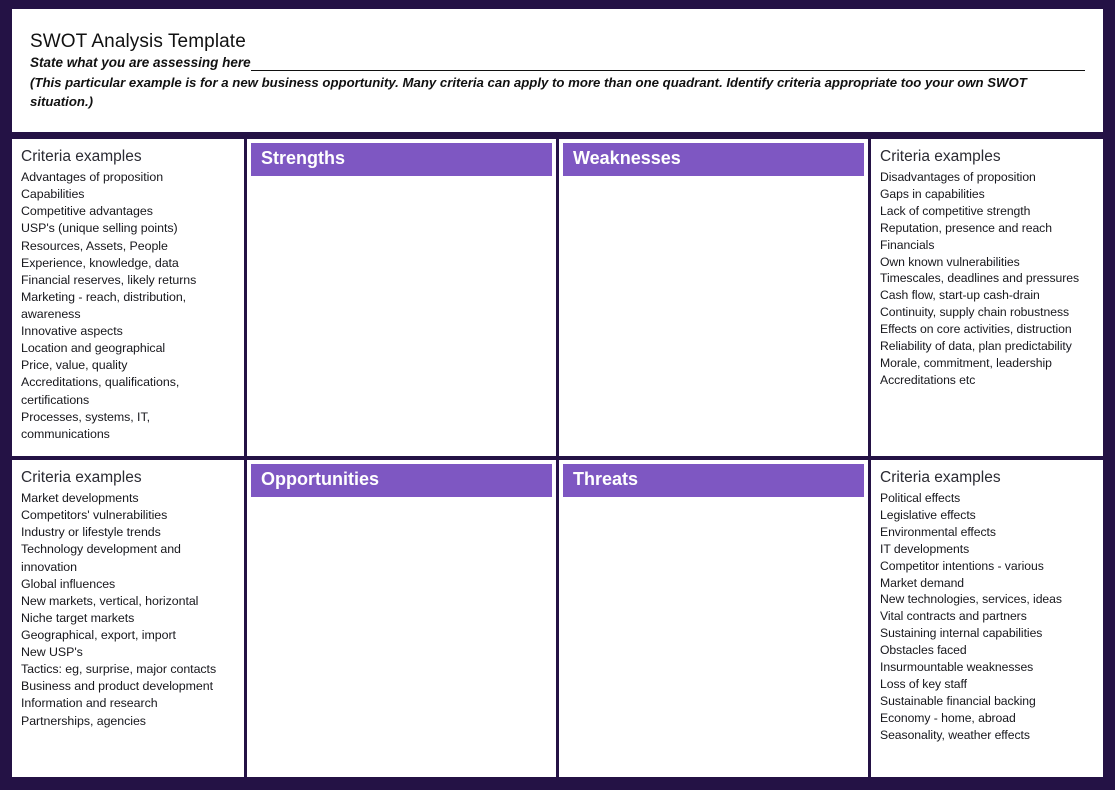 Image resolution: width=1115 pixels, height=790 pixels. Describe the element at coordinates (83, 720) in the screenshot. I see `list-item: Partnerships, agencies` at that location.